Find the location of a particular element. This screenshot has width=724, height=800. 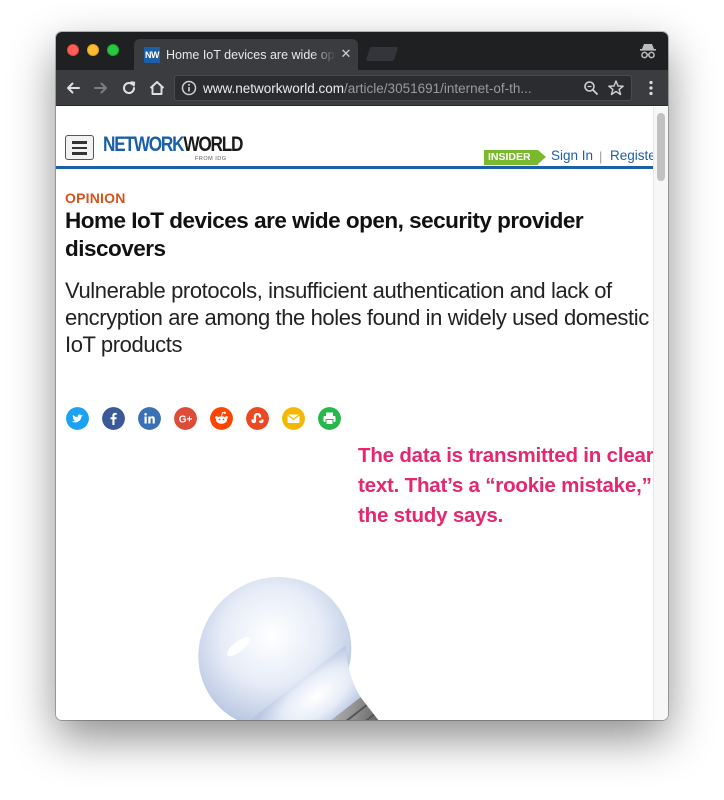

window-close-button is located at coordinates (73, 50).